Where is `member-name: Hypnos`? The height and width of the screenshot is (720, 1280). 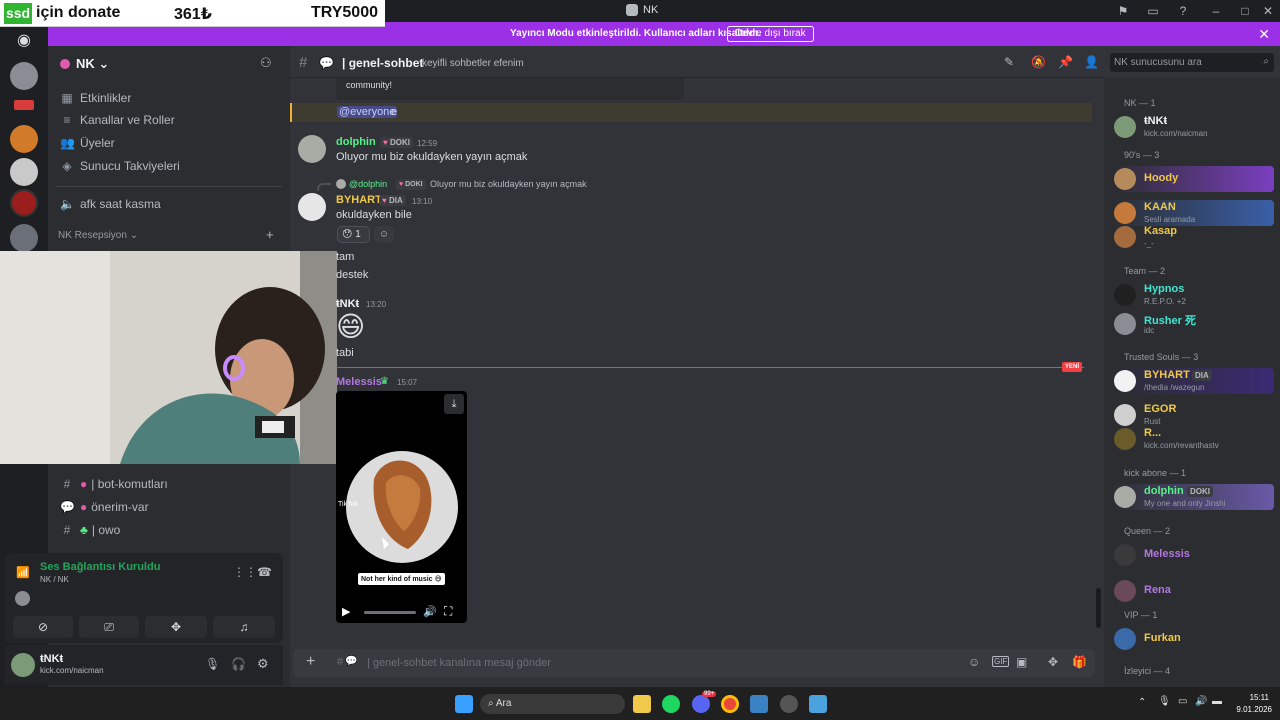 member-name: Hypnos is located at coordinates (1164, 289).